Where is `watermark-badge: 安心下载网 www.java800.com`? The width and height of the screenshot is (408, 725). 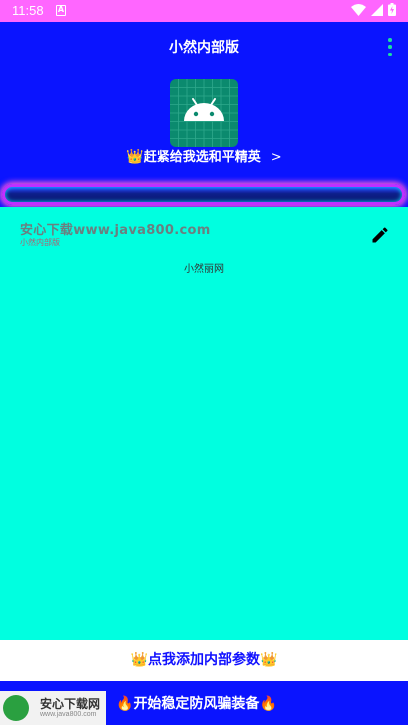
watermark-badge: 安心下载网 www.java800.com is located at coordinates (53, 708).